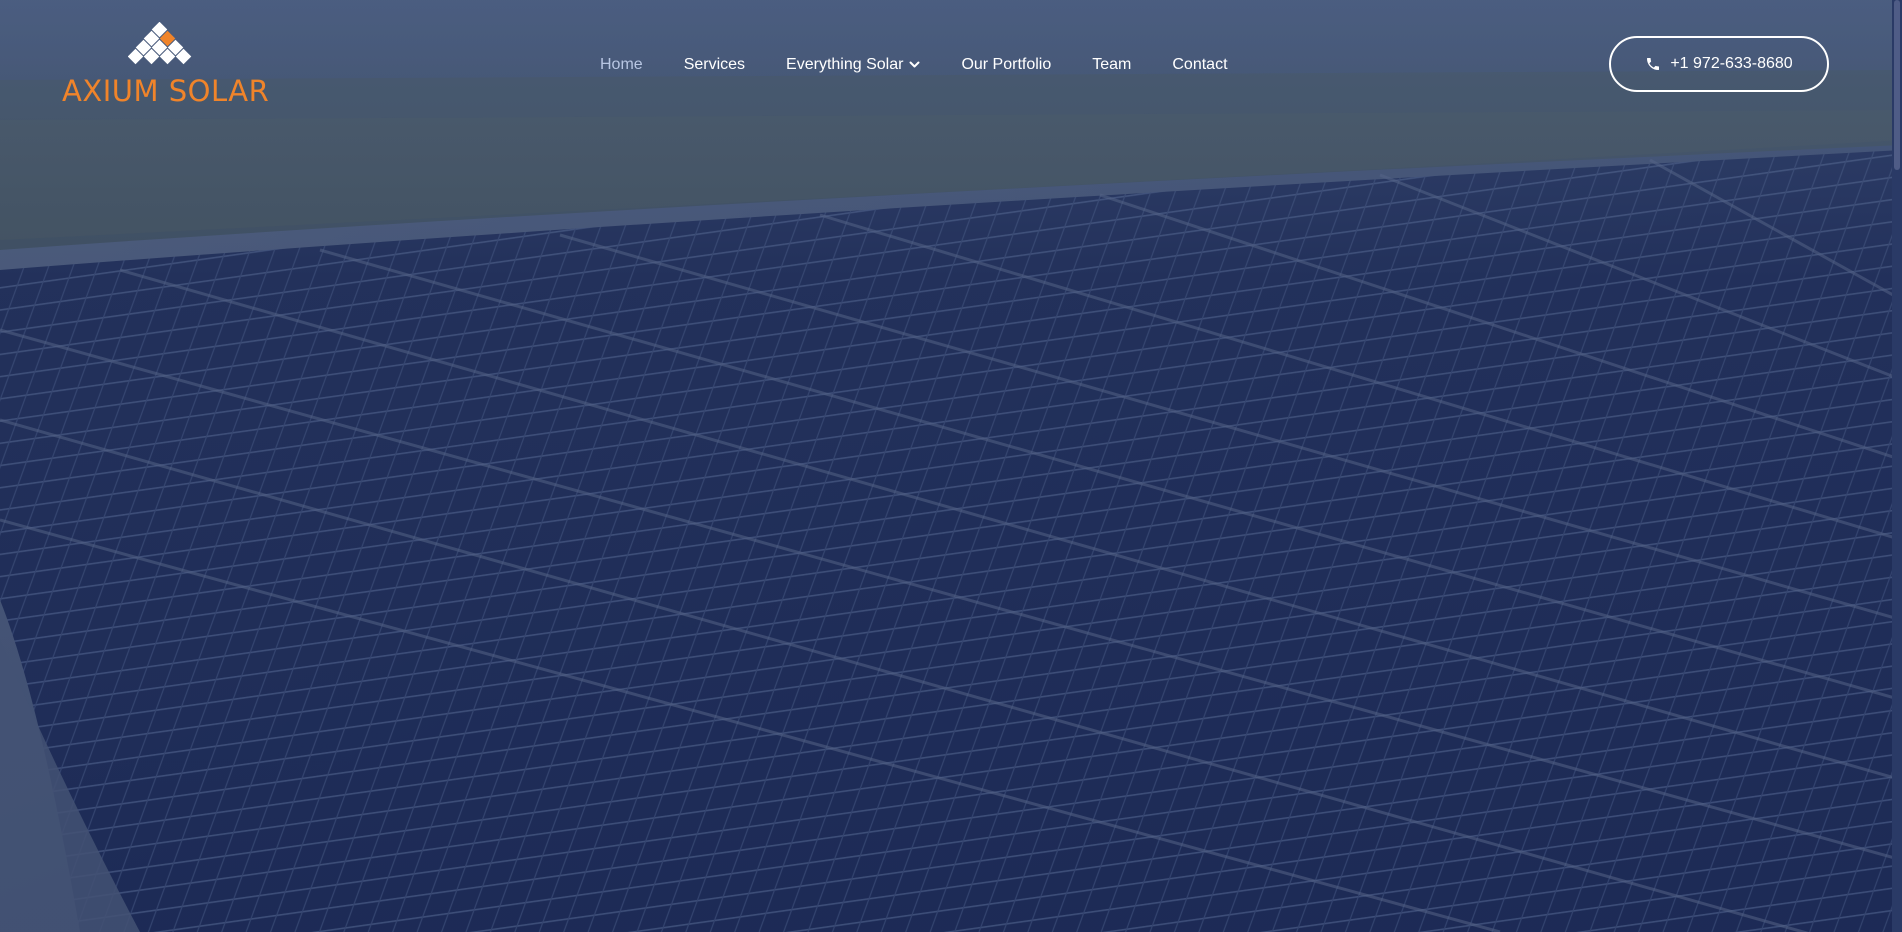 This screenshot has height=932, width=1902. I want to click on phone-icon, so click(1653, 64).